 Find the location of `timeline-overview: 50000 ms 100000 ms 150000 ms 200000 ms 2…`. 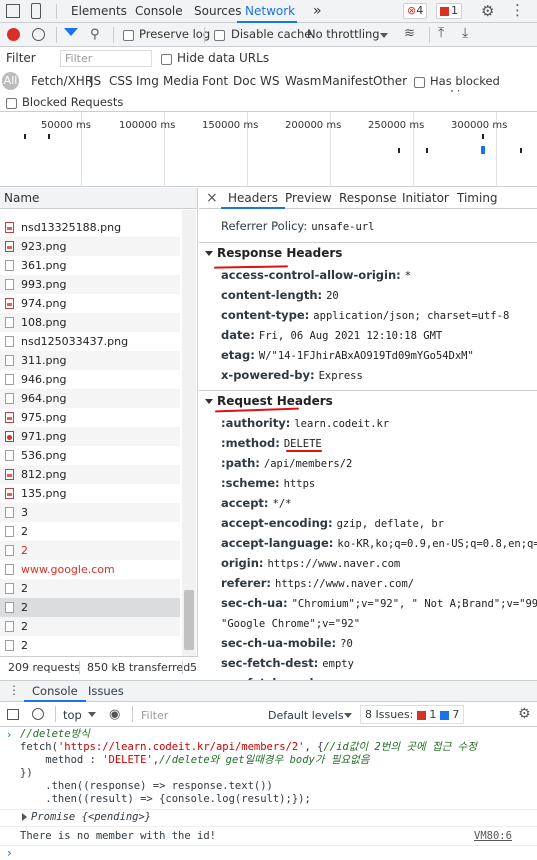

timeline-overview: 50000 ms 100000 ms 150000 ms 200000 ms 2… is located at coordinates (268, 149).